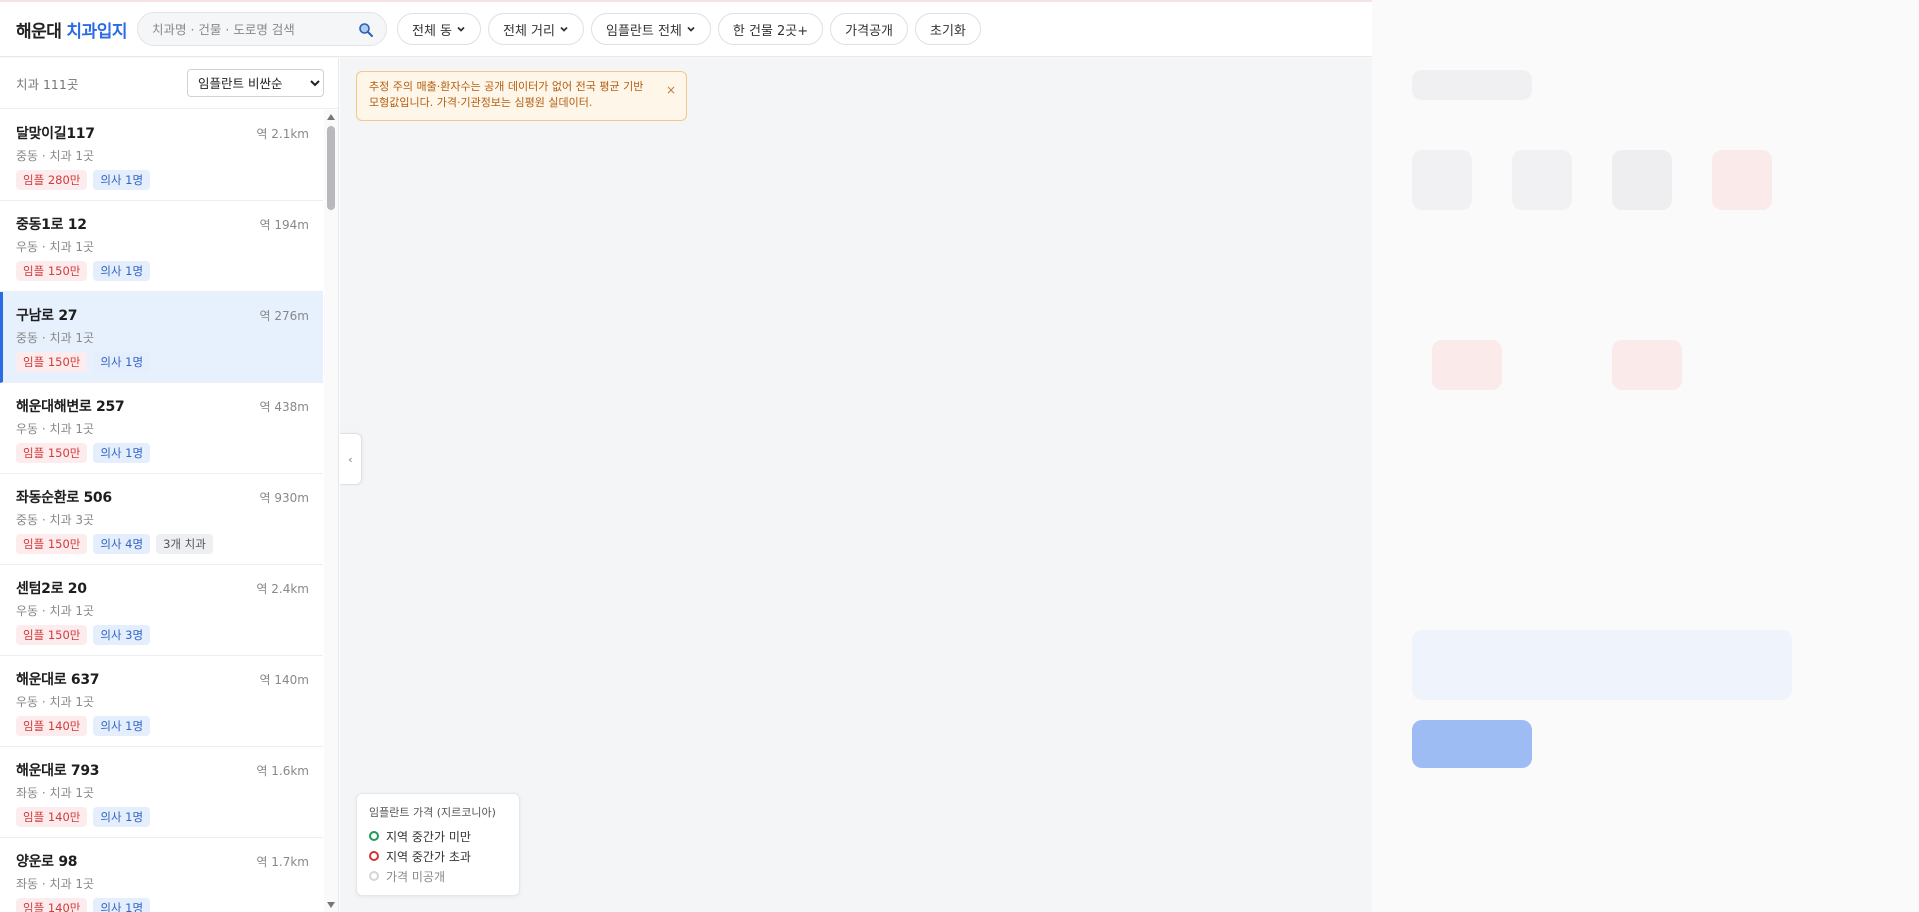 This screenshot has width=1919, height=912. What do you see at coordinates (643, 31) in the screenshot?
I see `filter-implant-label: 임플란트 전체` at bounding box center [643, 31].